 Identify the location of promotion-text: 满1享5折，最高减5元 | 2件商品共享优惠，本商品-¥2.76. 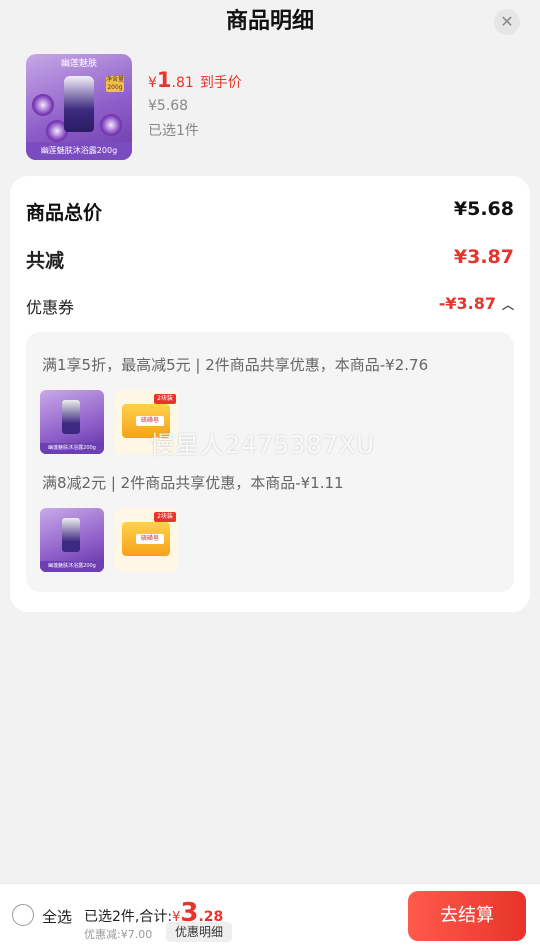
(235, 365).